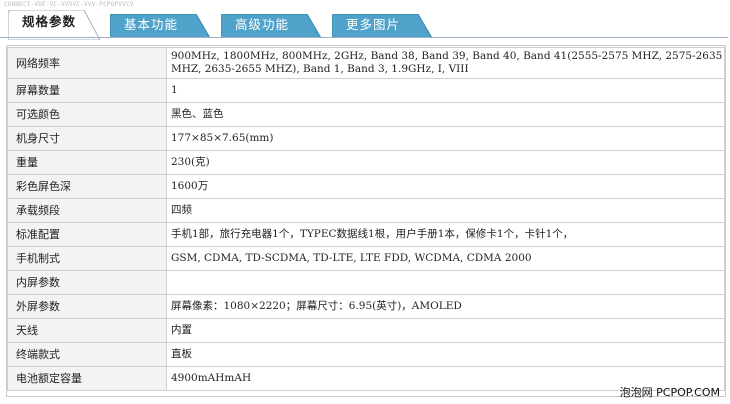  I want to click on spec-key: 彩色屏色深, so click(87, 186).